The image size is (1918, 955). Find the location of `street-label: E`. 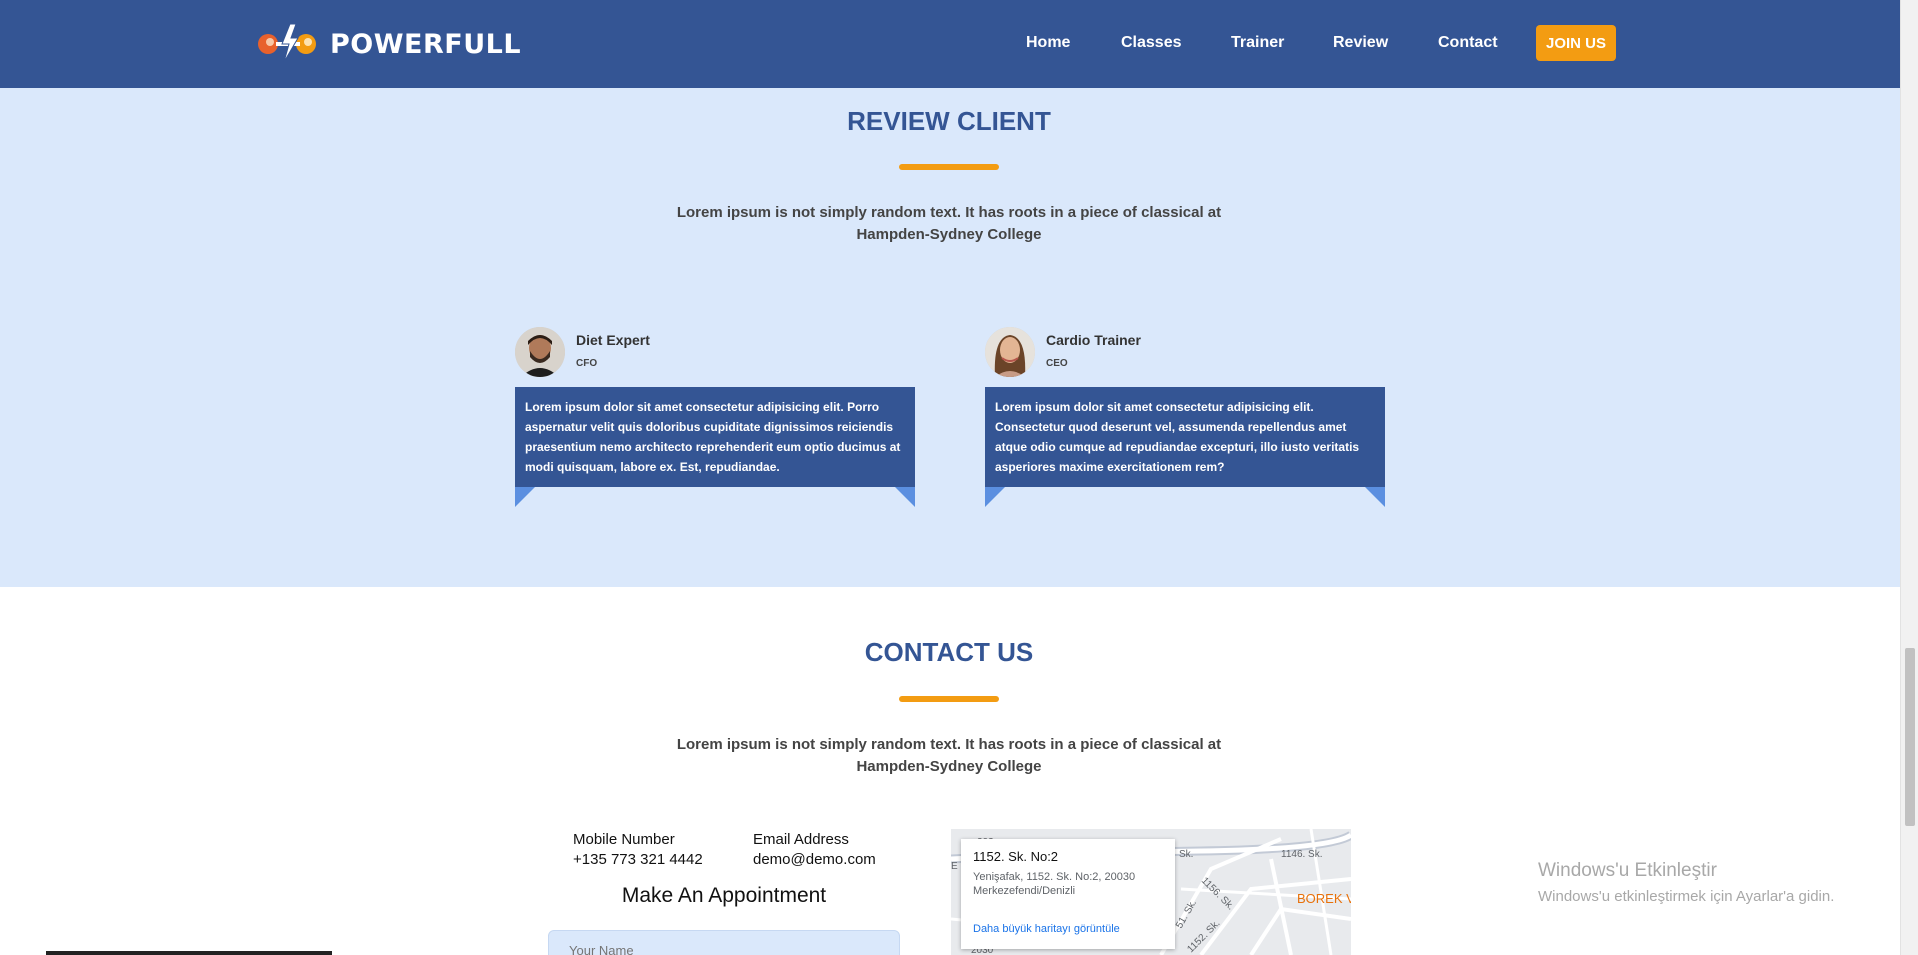

street-label: E is located at coordinates (954, 866).